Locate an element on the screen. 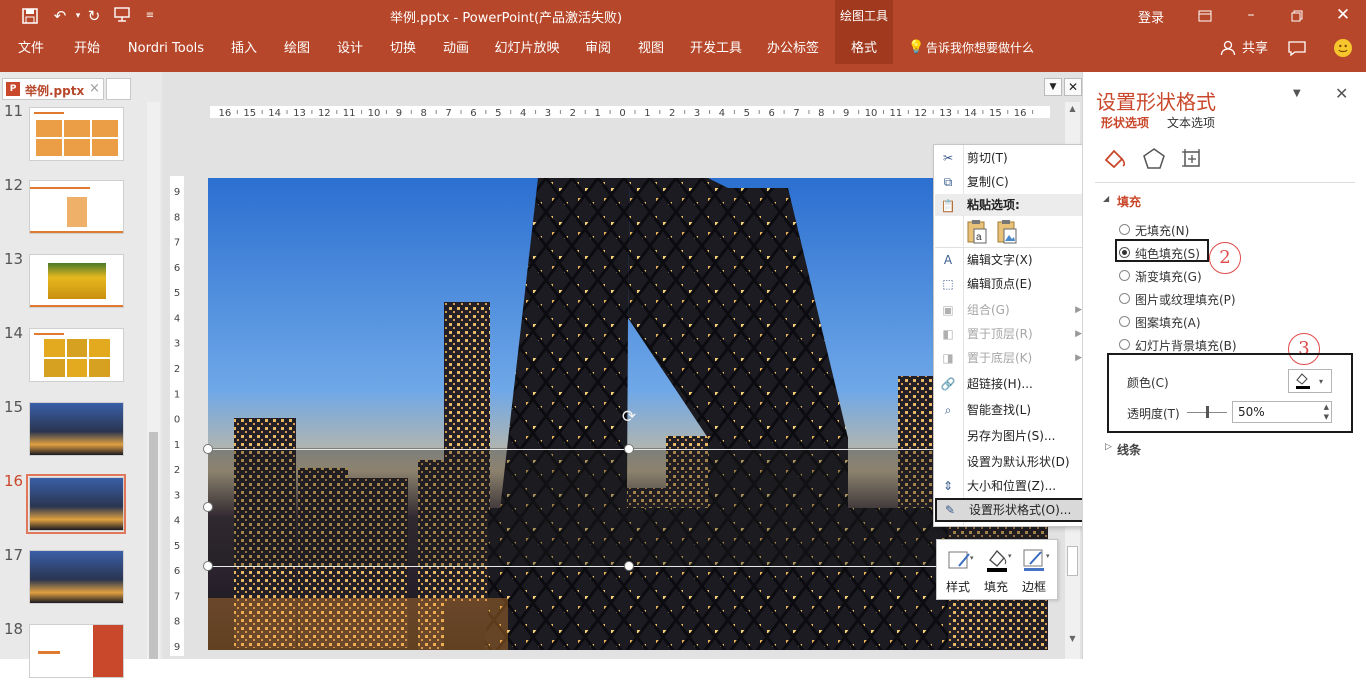 The height and width of the screenshot is (678, 1366). pane-close-icon: ✕ is located at coordinates (1341, 93).